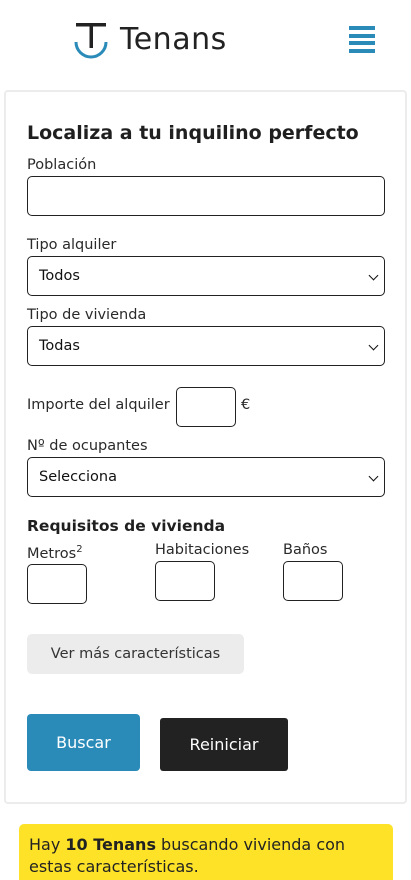 The image size is (411, 880). What do you see at coordinates (202, 550) in the screenshot?
I see `habitaciones-label: Habitaciones` at bounding box center [202, 550].